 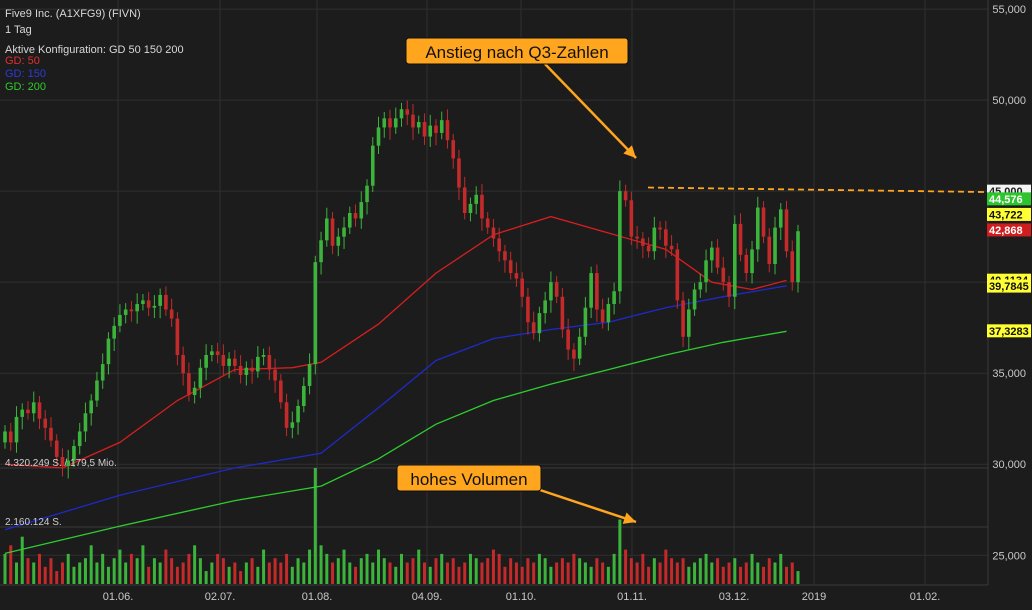 I want to click on x-tick-label: 2019, so click(x=814, y=597).